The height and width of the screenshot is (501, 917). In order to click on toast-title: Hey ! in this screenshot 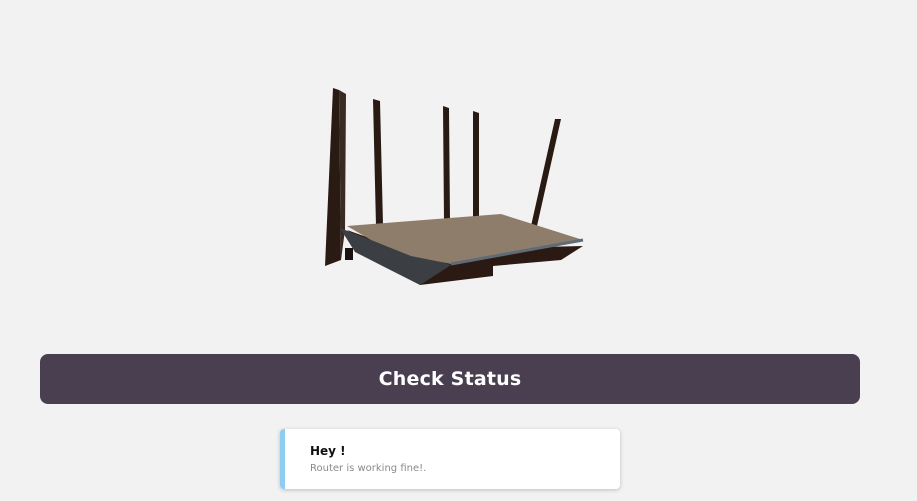, I will do `click(328, 451)`.